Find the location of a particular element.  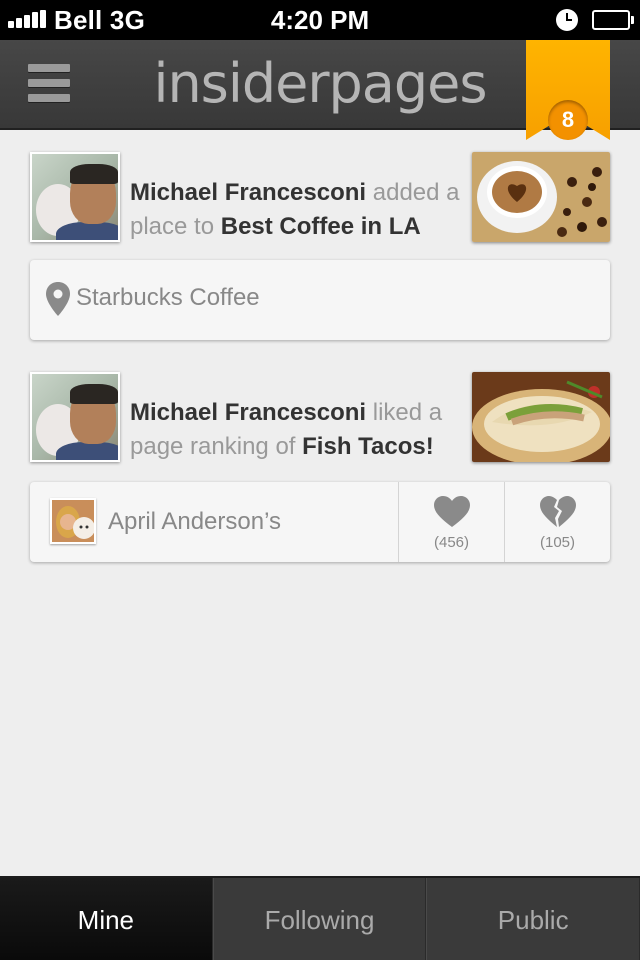

dislike-button: (105) is located at coordinates (557, 522).